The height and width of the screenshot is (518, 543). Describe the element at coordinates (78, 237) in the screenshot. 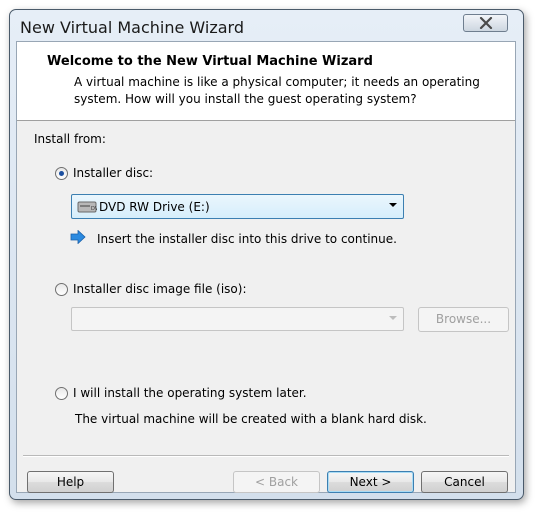

I see `blue-arrow-icon` at that location.